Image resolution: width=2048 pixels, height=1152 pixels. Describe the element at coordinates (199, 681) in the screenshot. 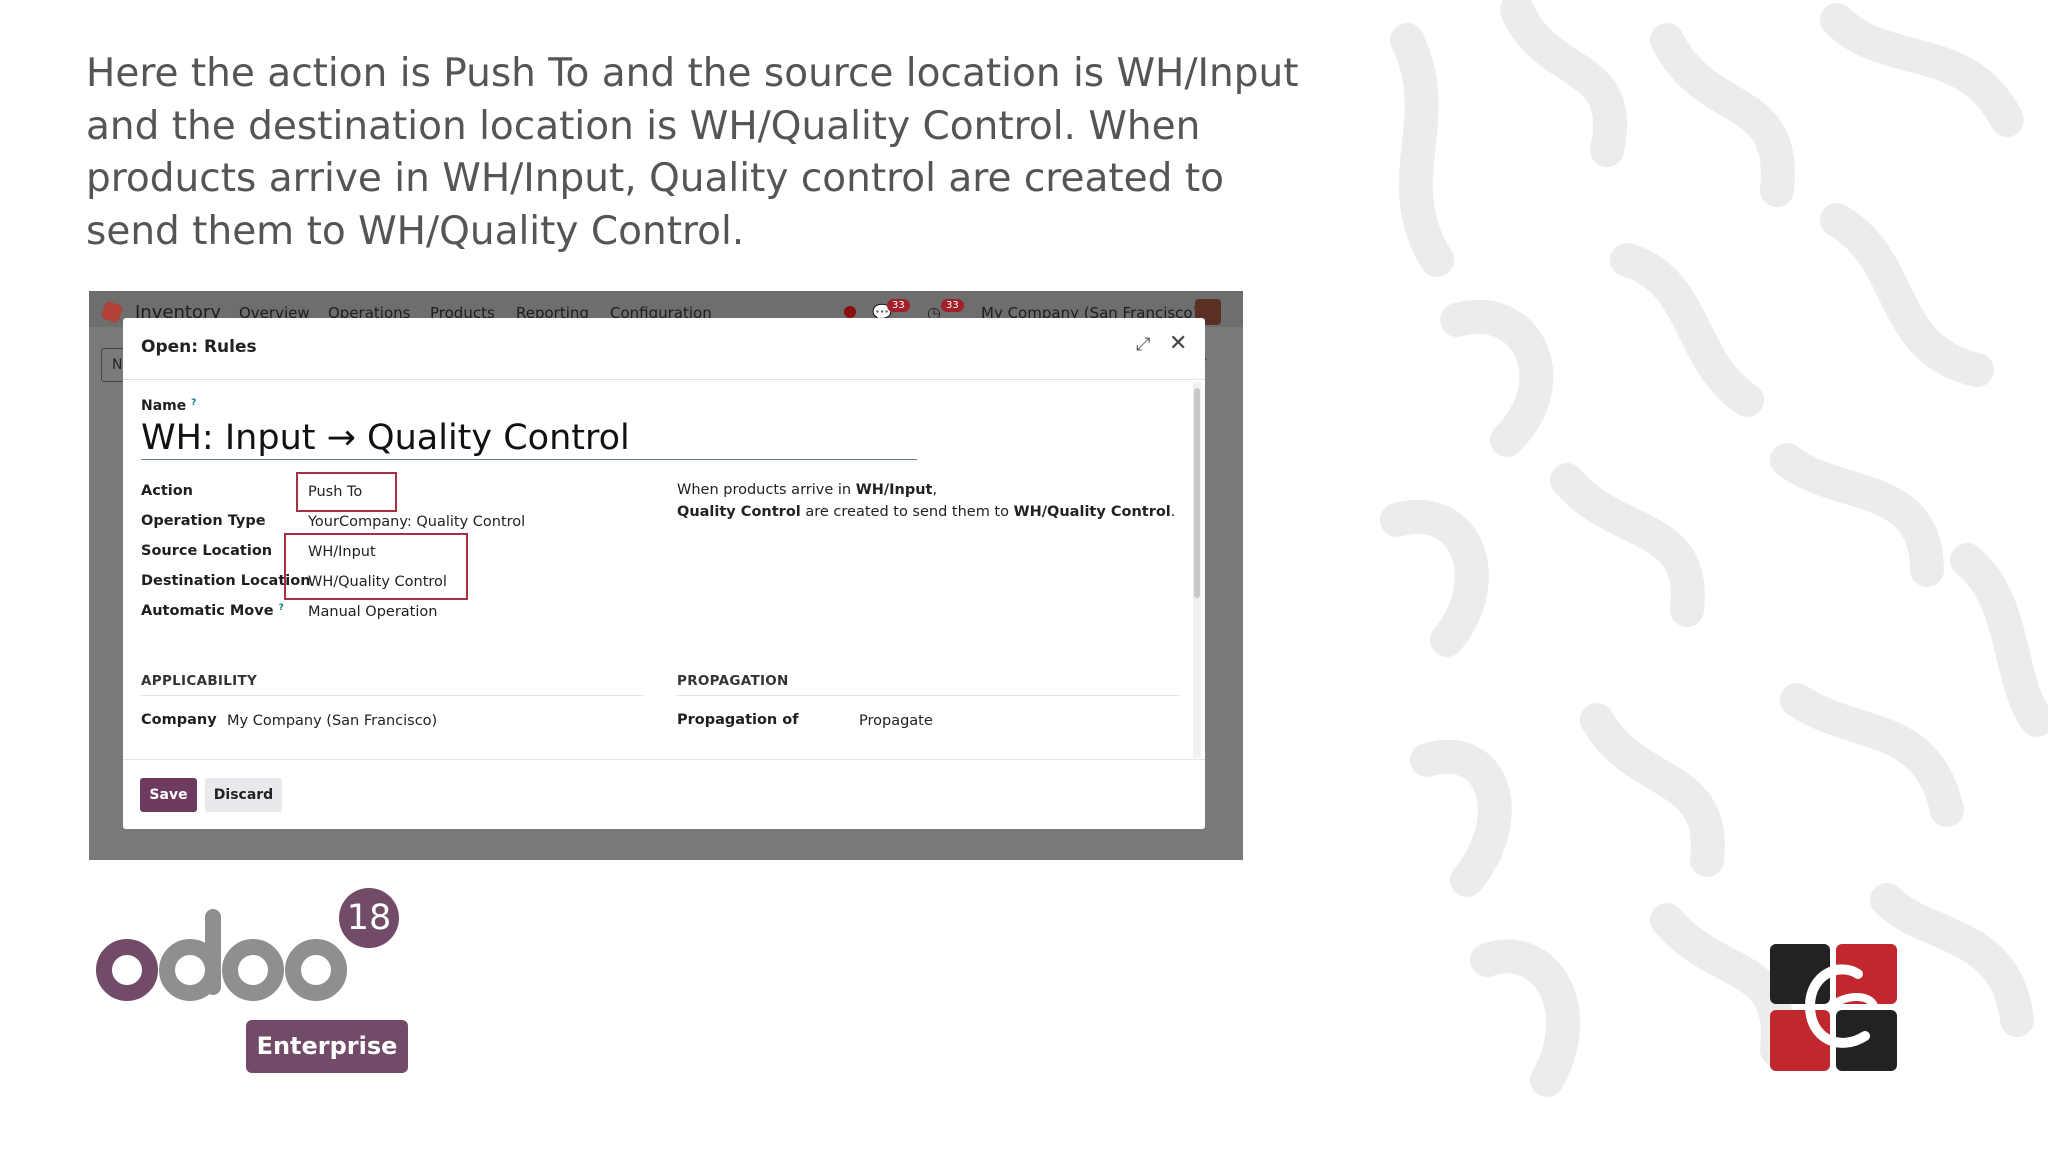

I see `applicability-heading: APPLICABILITY` at that location.